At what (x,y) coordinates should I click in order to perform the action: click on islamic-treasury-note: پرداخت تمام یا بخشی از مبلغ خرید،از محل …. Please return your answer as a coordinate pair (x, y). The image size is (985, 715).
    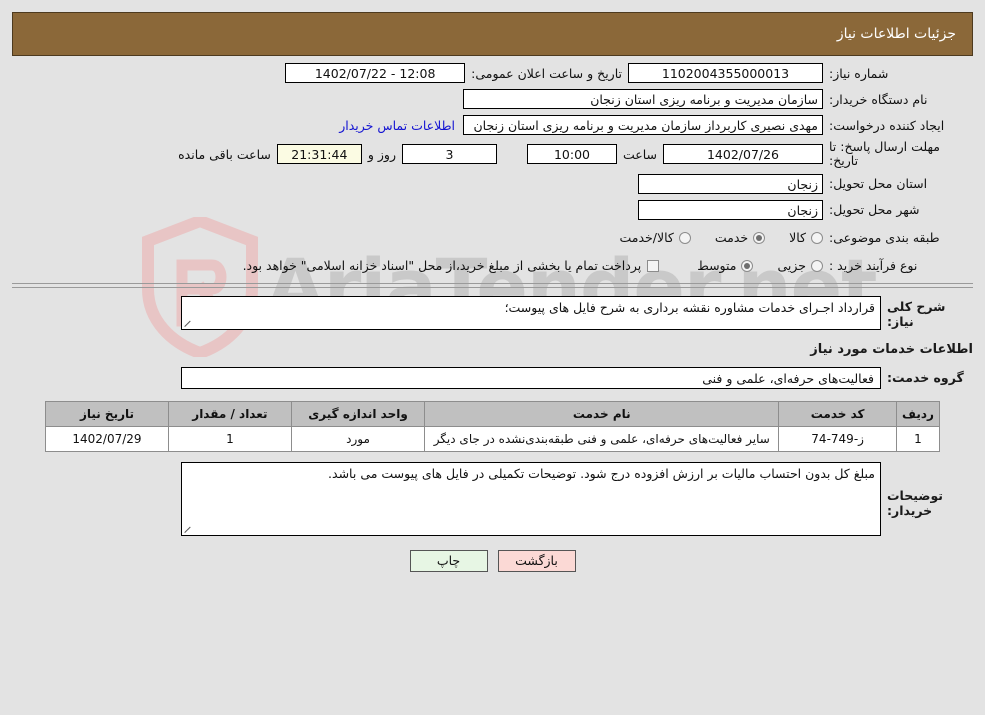
    Looking at the image, I should click on (442, 266).